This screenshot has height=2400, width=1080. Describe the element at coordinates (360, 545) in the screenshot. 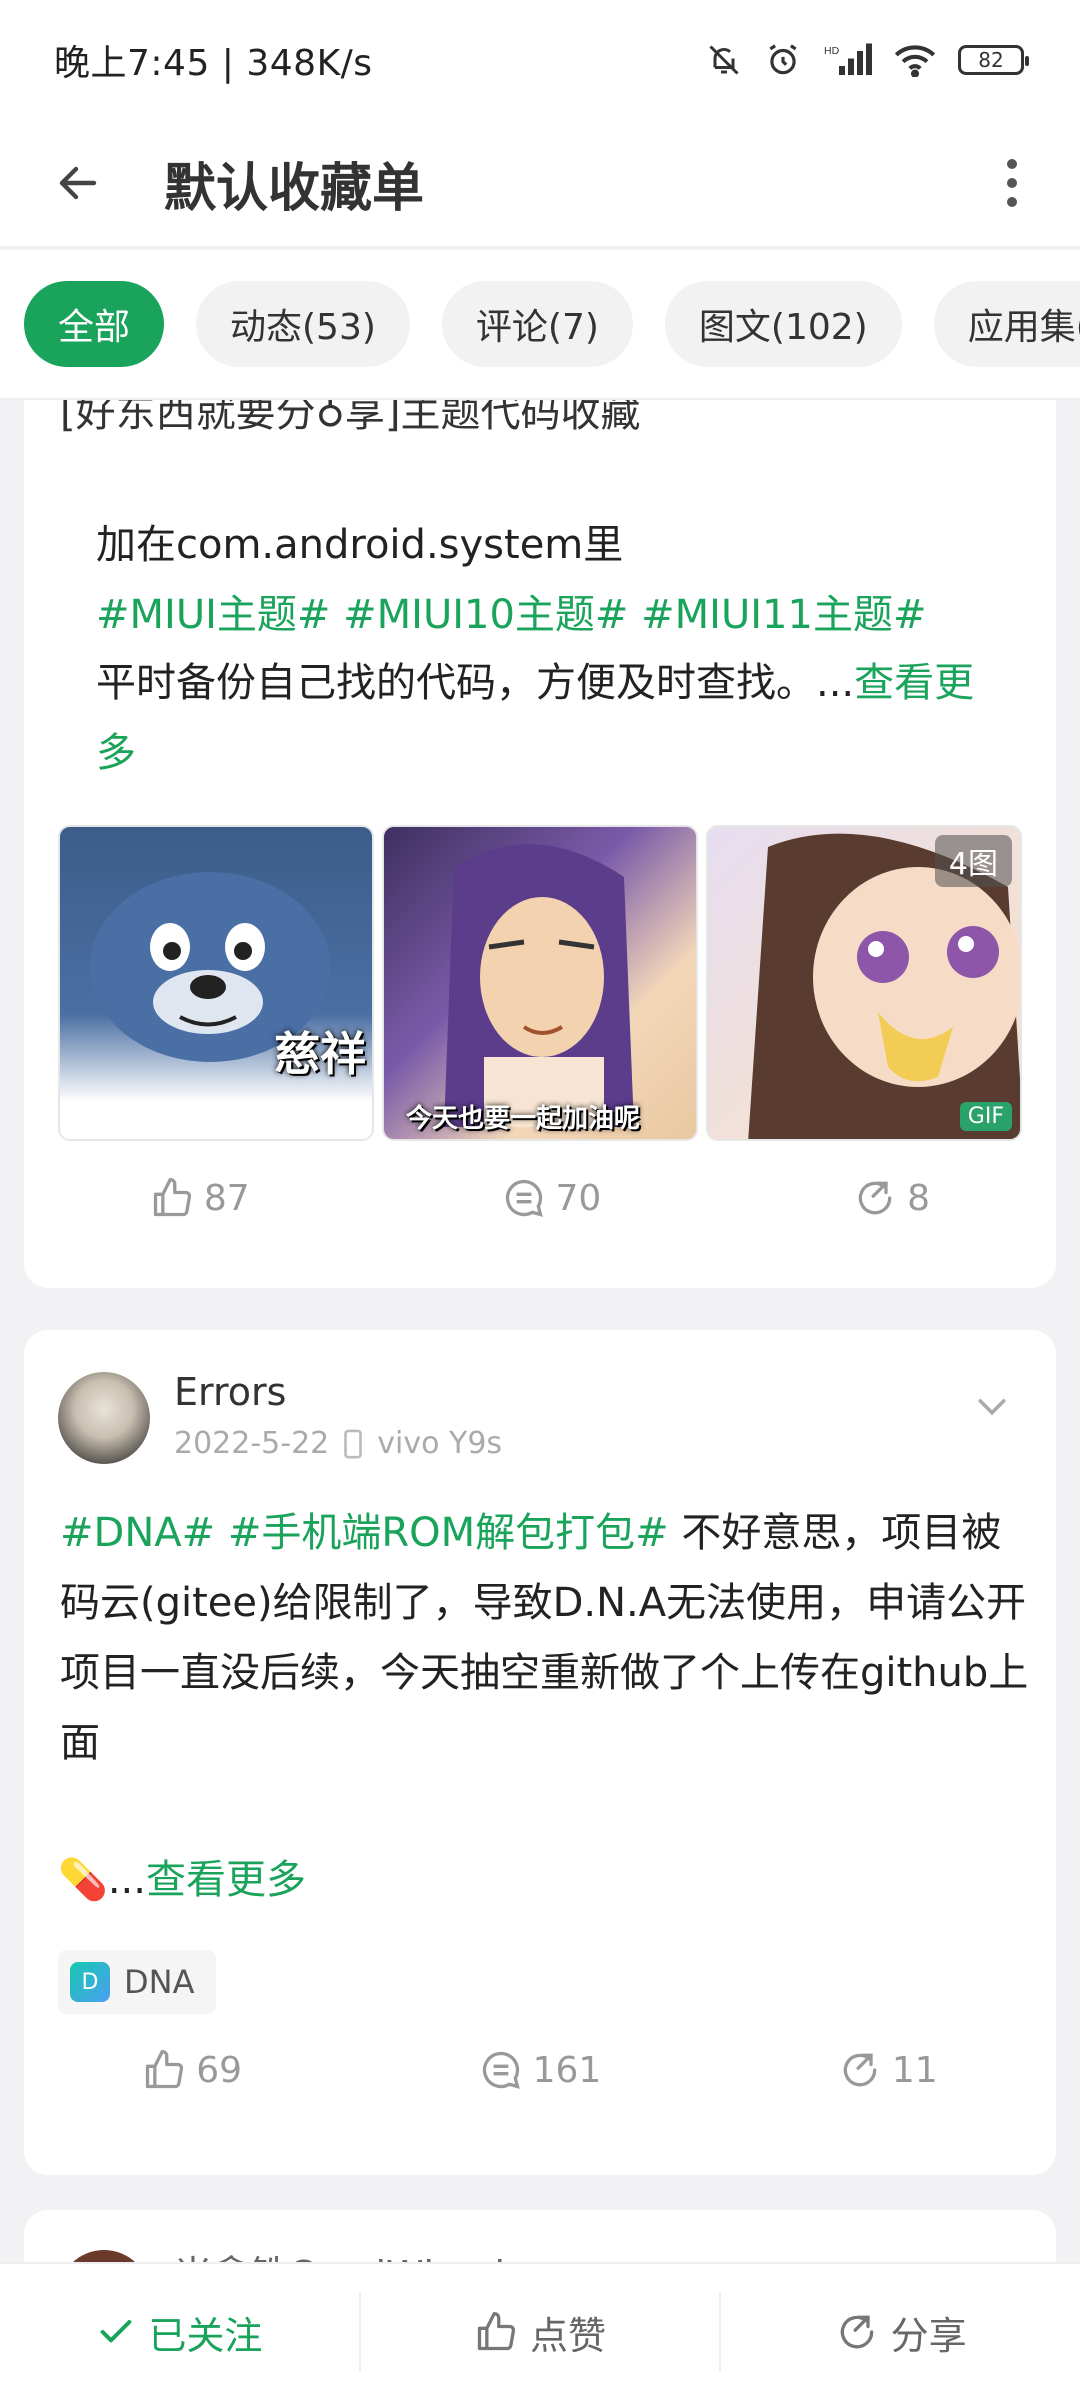

I see `post-text-line: 加在com.android.system里` at that location.